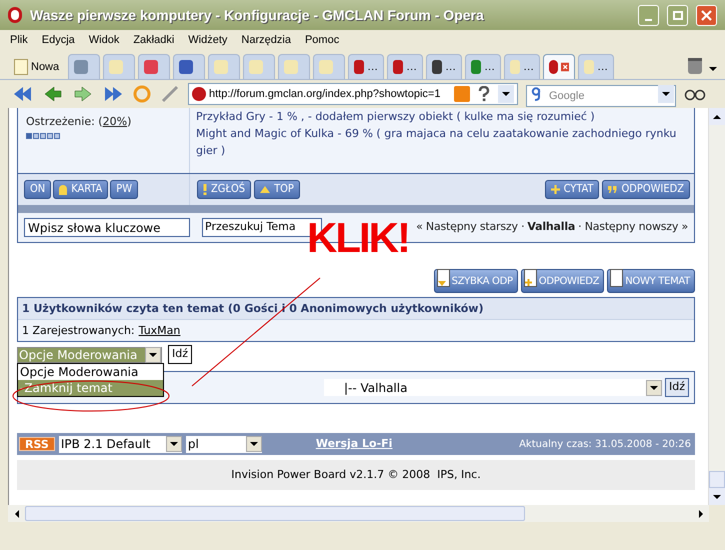 The width and height of the screenshot is (725, 550). Describe the element at coordinates (58, 40) in the screenshot. I see `menu-item: Edycja` at that location.